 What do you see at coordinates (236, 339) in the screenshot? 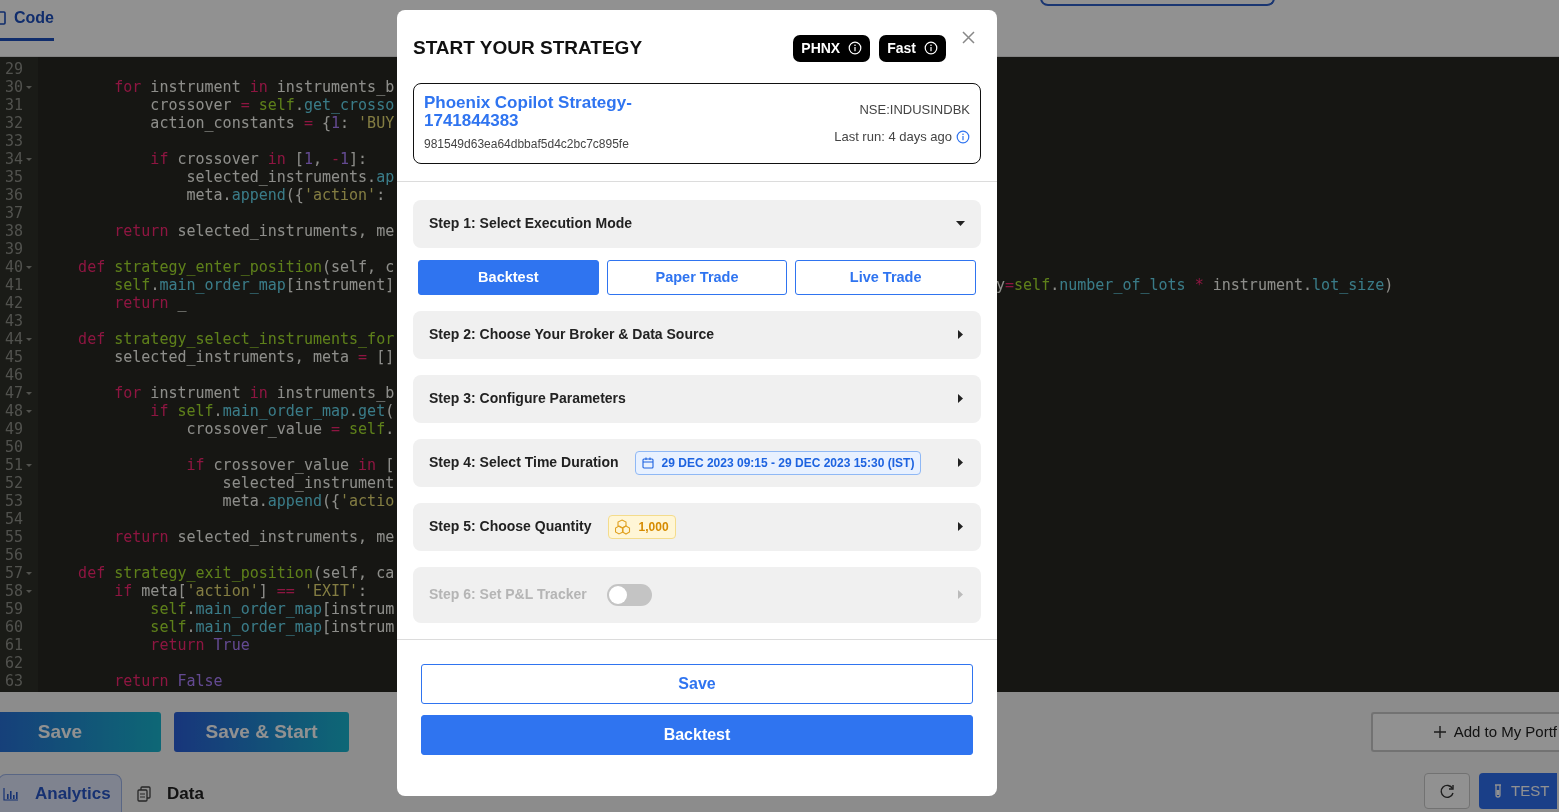
I see `code-line: def strategy_select_instruments_for` at bounding box center [236, 339].